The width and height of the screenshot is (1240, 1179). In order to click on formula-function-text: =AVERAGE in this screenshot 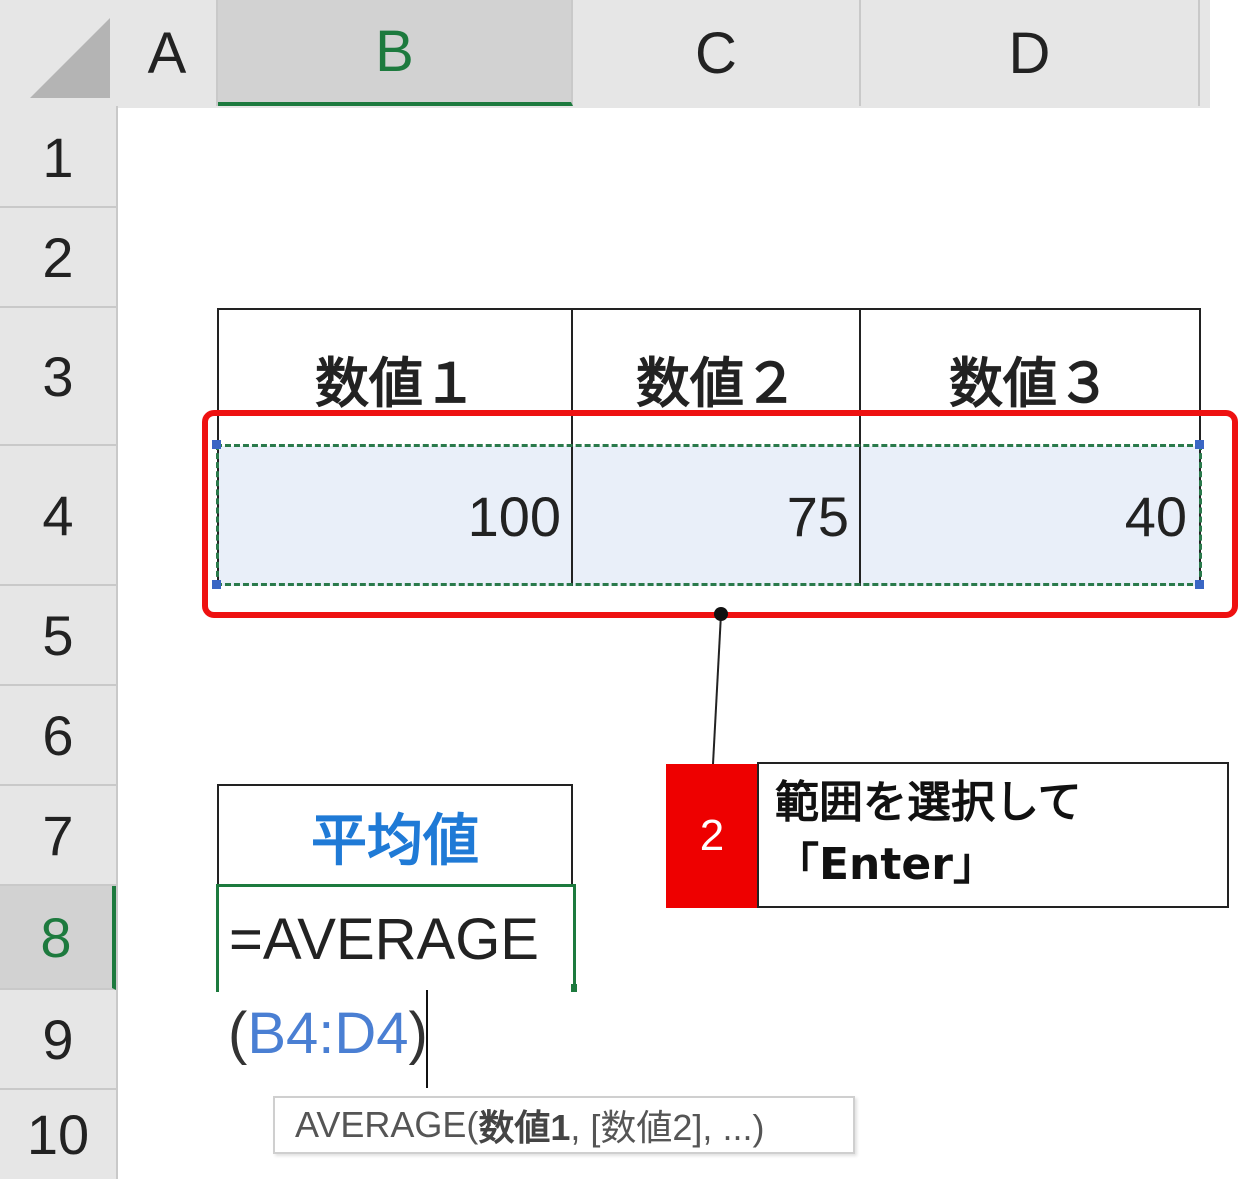, I will do `click(384, 939)`.